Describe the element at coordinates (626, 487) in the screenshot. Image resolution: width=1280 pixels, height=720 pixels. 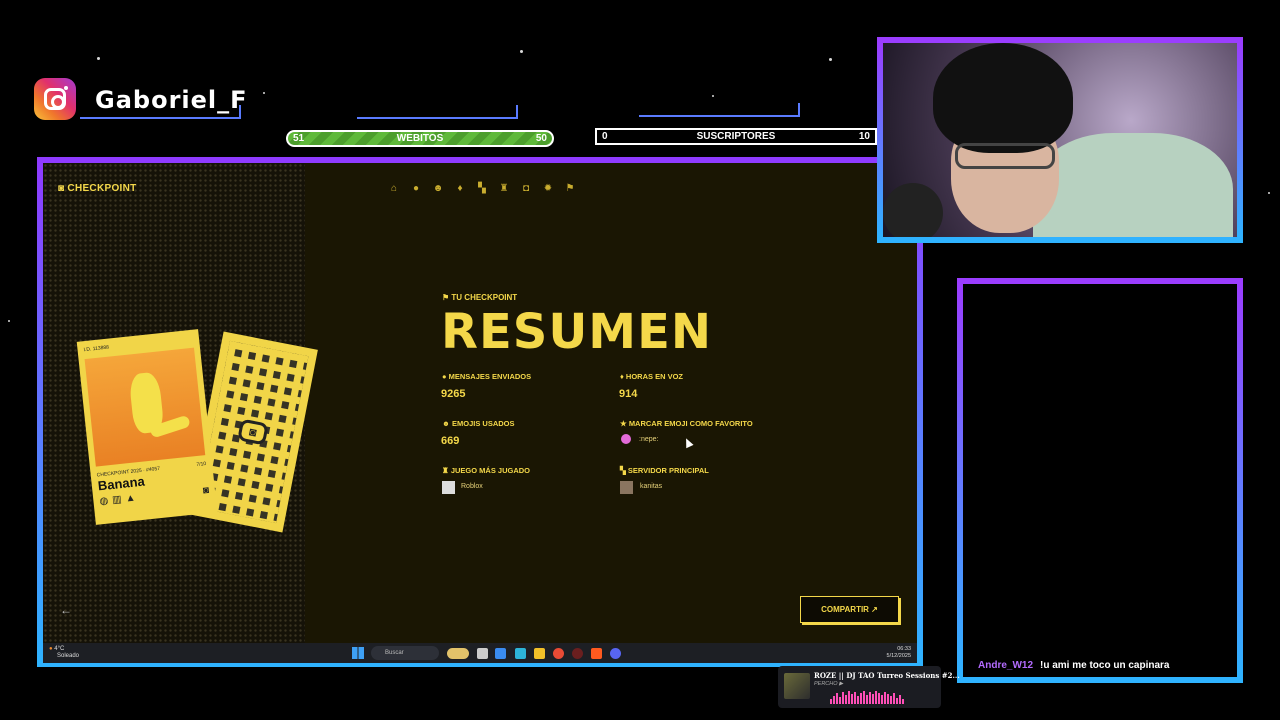
I see `server-thumb` at that location.